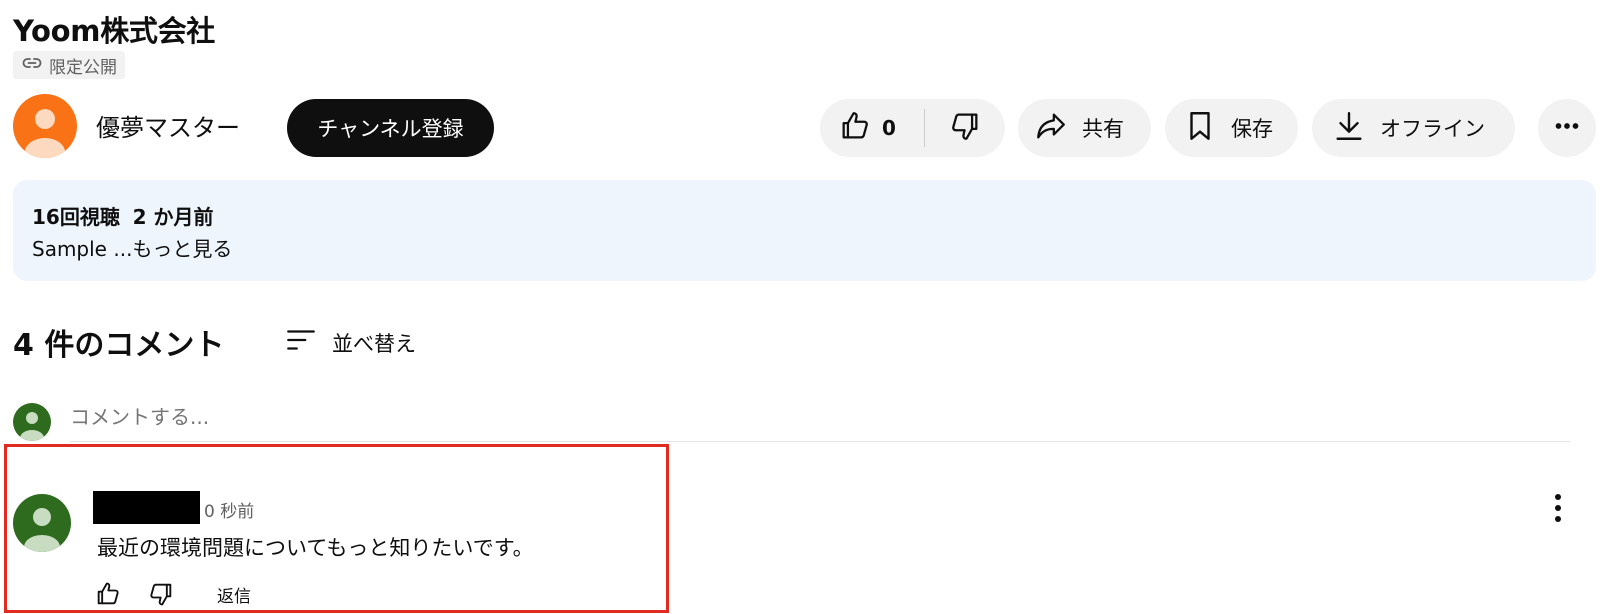 This screenshot has width=1600, height=614. I want to click on save-button: 保存, so click(1231, 128).